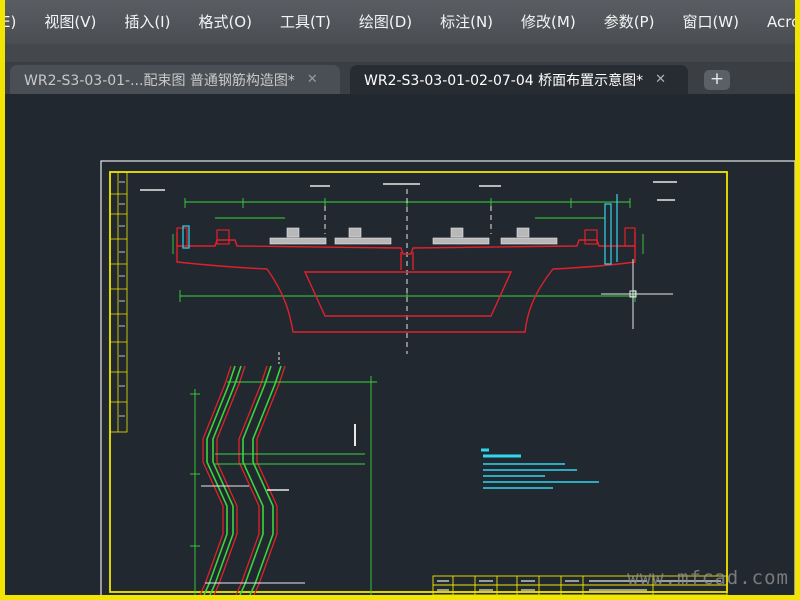  What do you see at coordinates (717, 80) in the screenshot?
I see `add-tab-button: +` at bounding box center [717, 80].